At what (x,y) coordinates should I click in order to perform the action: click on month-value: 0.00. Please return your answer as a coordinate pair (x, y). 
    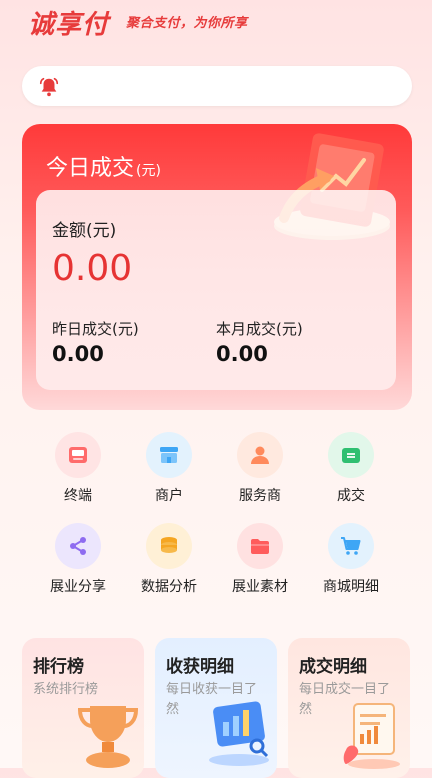
    Looking at the image, I should click on (242, 354).